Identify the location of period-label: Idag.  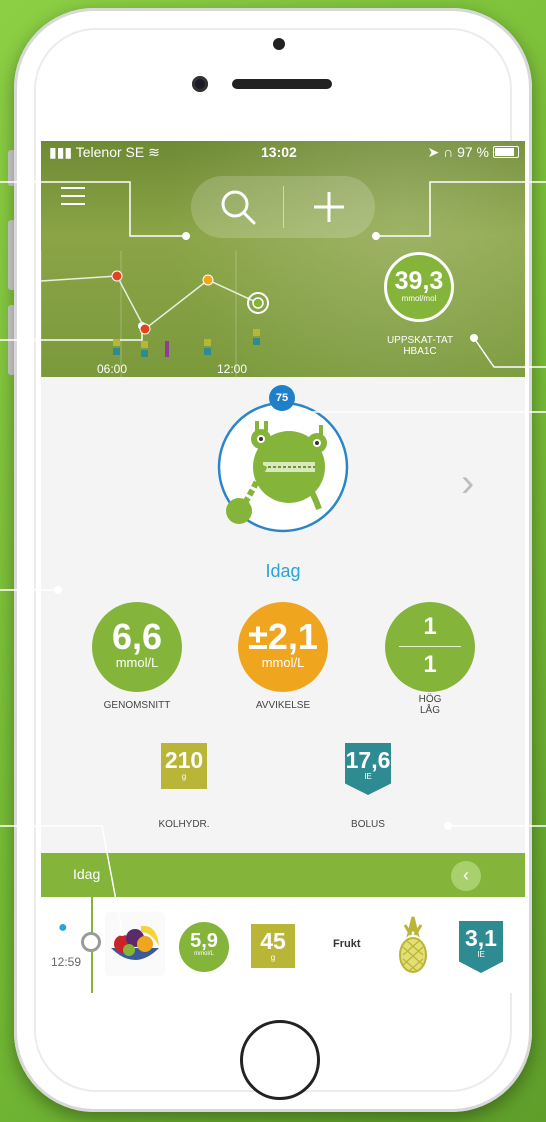
(283, 571).